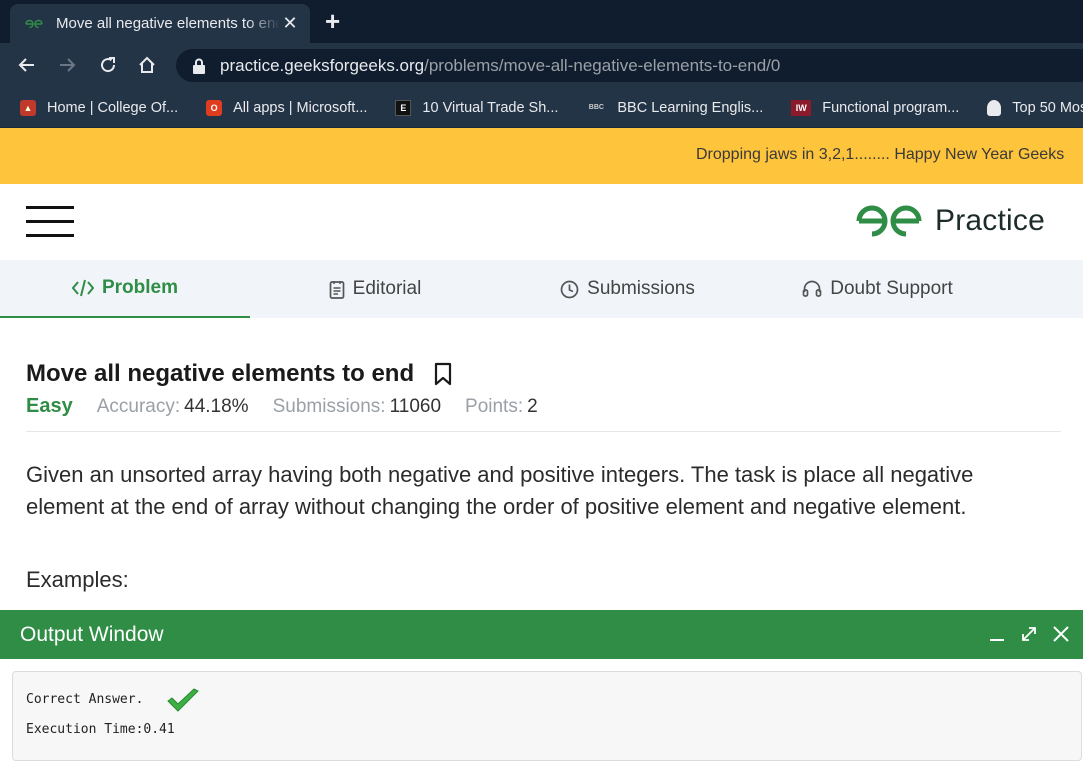  I want to click on output-window-body: Correct Answer. Execution Time:0.41, so click(541, 710).